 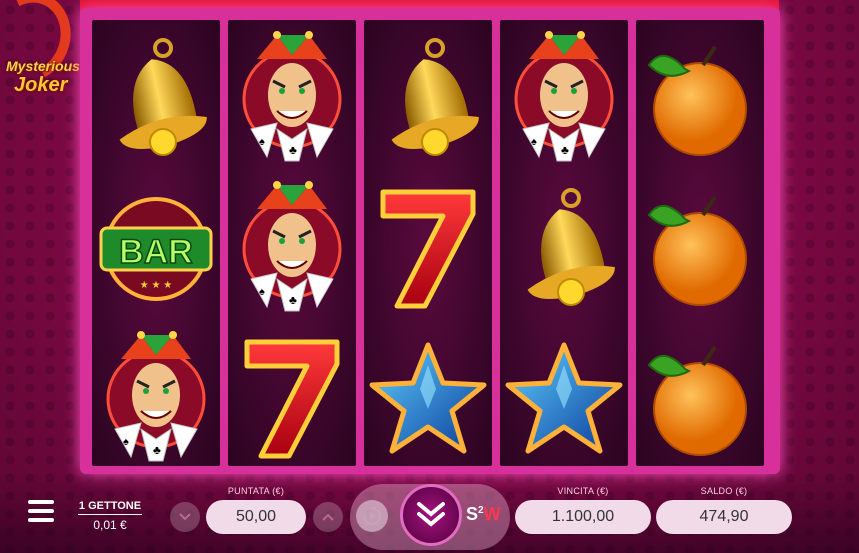 I want to click on spin-button, so click(x=431, y=515).